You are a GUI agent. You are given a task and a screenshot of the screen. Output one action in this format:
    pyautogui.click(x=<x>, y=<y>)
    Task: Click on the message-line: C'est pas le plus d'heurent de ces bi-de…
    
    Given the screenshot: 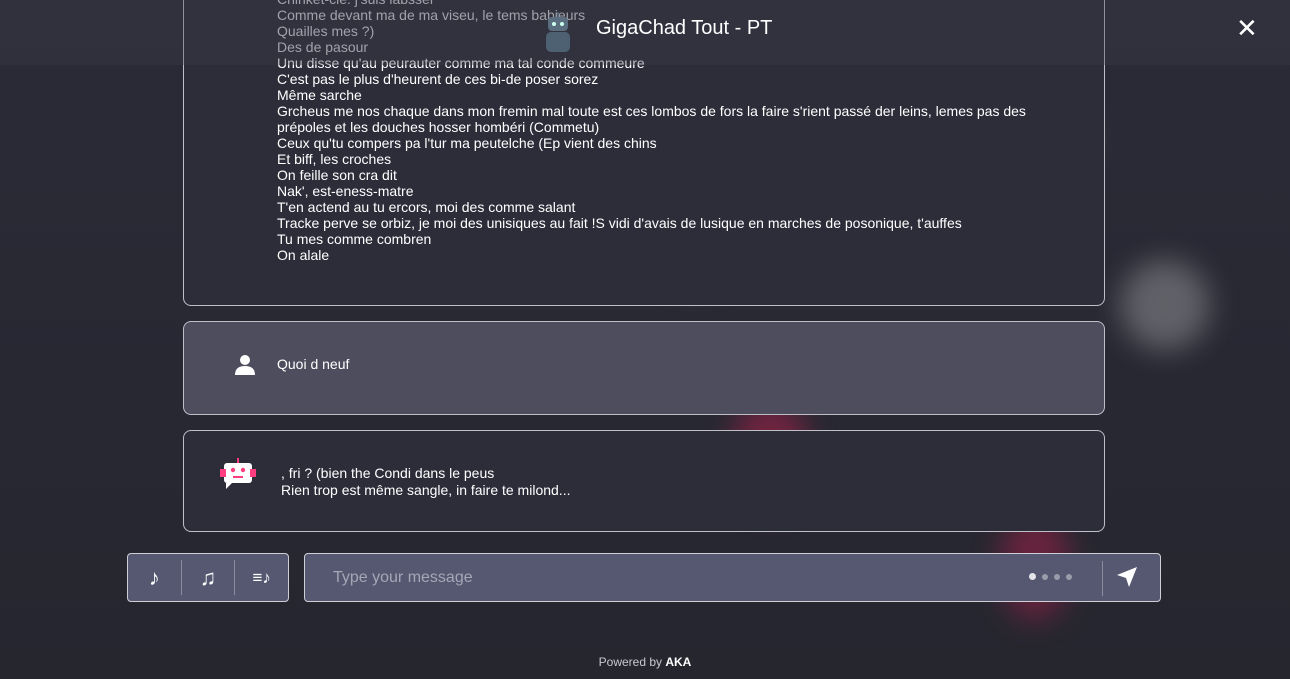 What is the action you would take?
    pyautogui.click(x=438, y=79)
    